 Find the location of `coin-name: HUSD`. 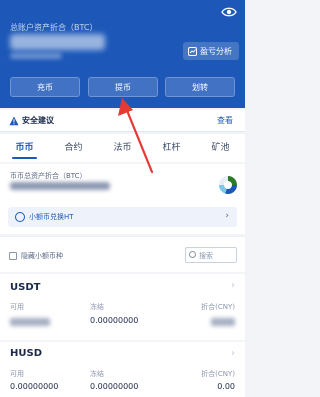

coin-name: HUSD is located at coordinates (26, 353).